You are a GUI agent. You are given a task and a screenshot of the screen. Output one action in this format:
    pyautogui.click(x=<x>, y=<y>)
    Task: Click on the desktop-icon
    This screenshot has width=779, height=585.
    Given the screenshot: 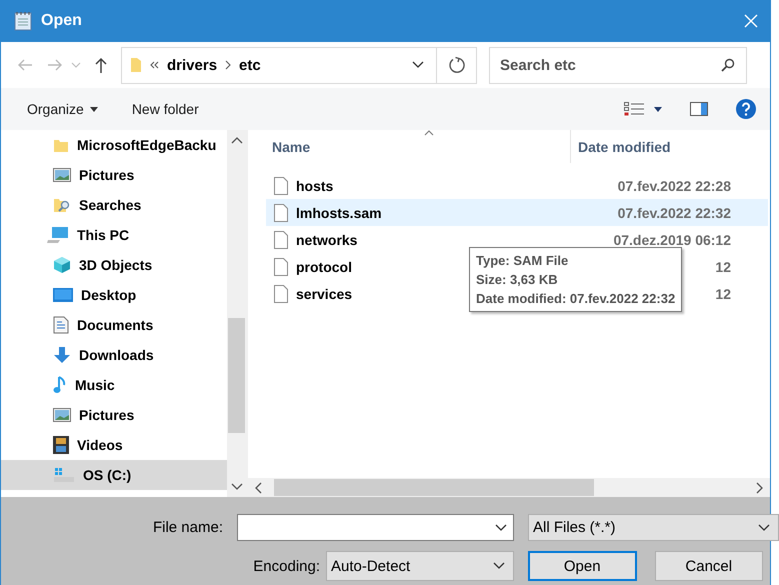 What is the action you would take?
    pyautogui.click(x=63, y=295)
    